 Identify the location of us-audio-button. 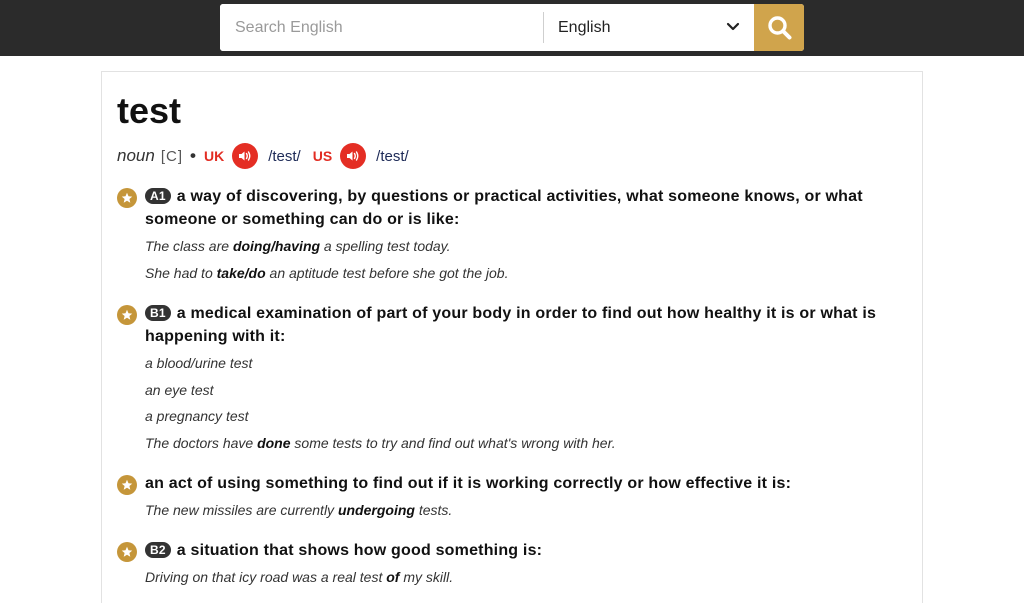
(353, 156).